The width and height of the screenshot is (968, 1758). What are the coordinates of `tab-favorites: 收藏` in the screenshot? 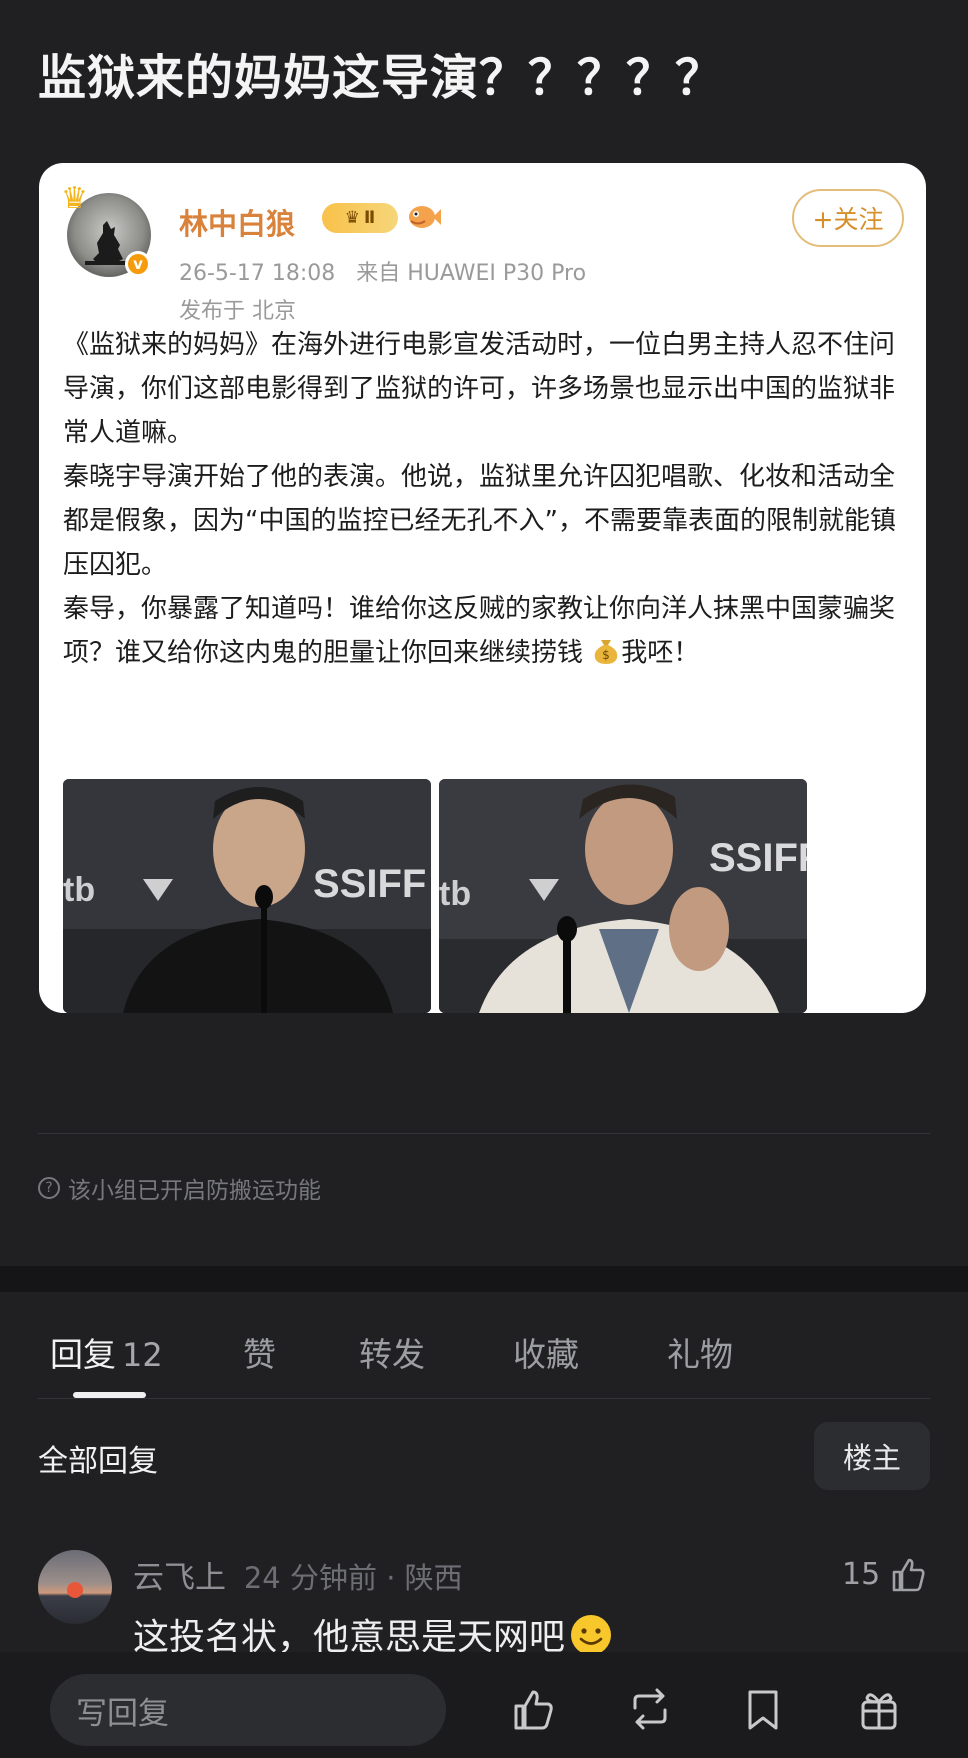 It's located at (546, 1352).